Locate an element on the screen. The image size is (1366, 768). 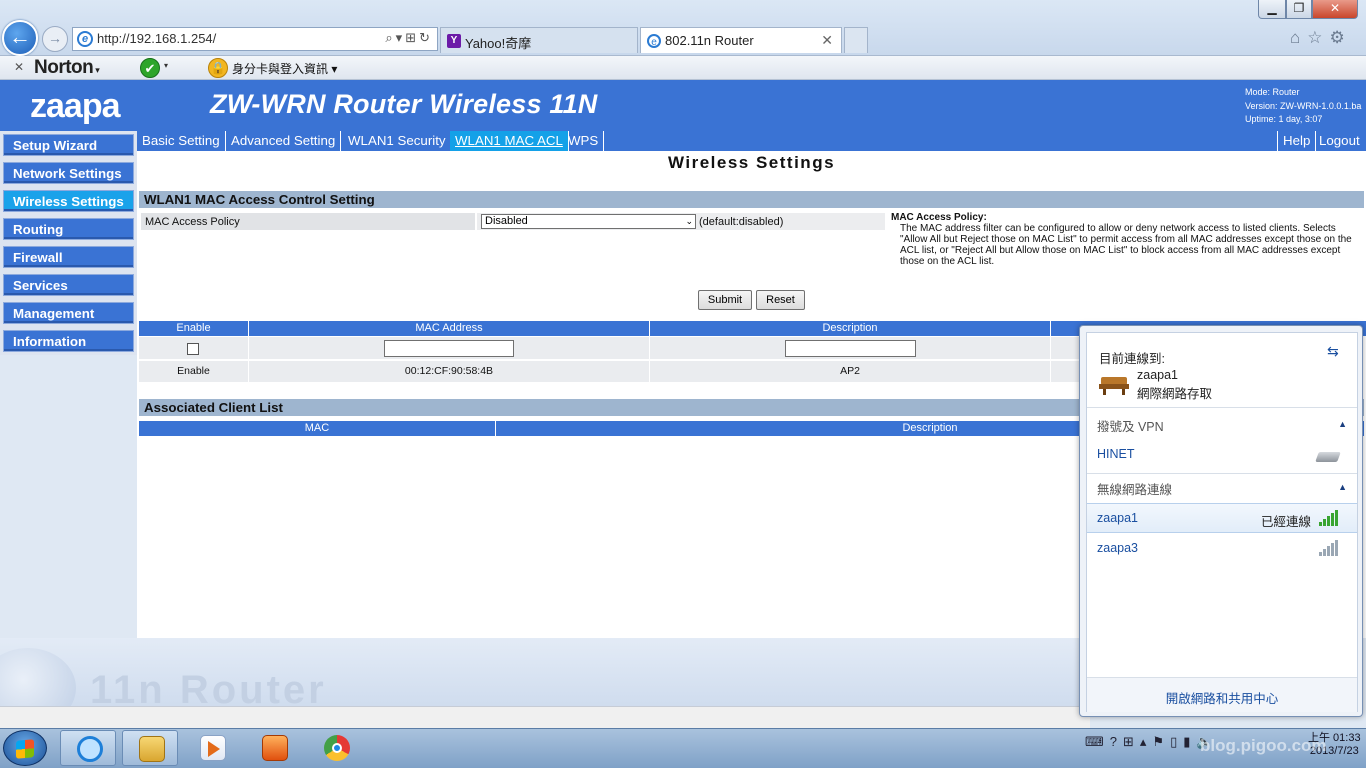
close-window-button: ✕ is located at coordinates (1335, 9).